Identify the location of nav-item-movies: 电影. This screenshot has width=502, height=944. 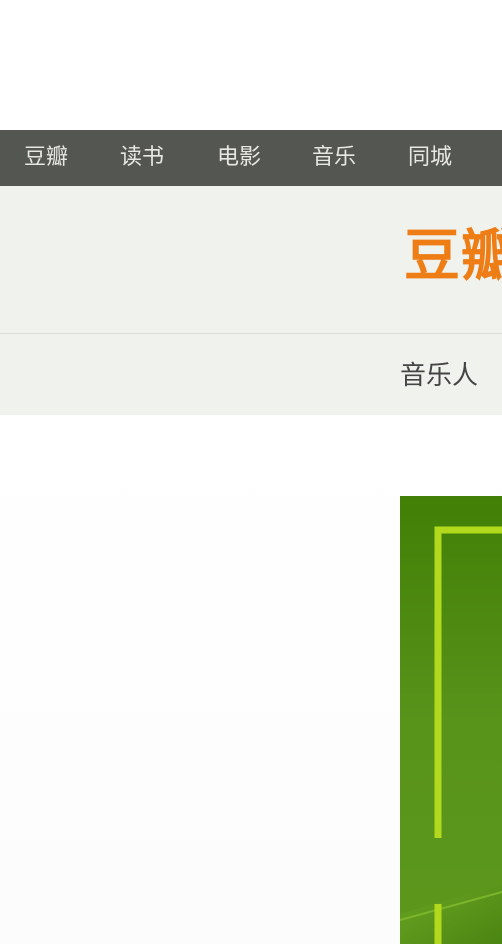
(239, 158).